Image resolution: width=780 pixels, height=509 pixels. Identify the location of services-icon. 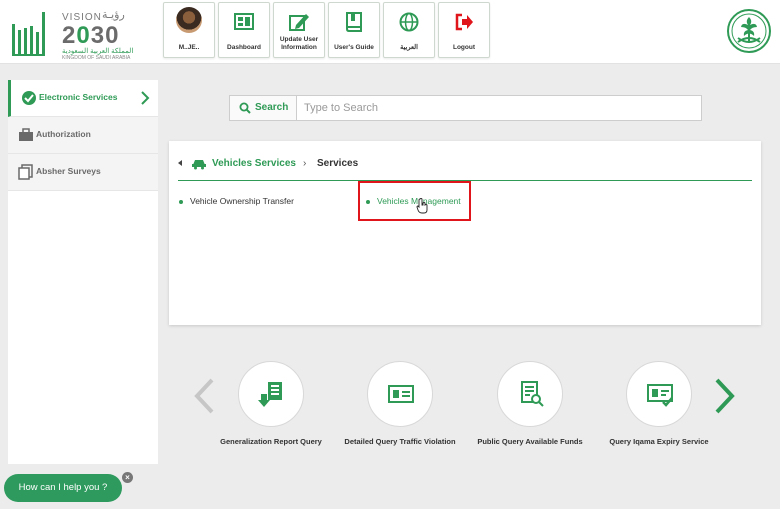
(29, 98).